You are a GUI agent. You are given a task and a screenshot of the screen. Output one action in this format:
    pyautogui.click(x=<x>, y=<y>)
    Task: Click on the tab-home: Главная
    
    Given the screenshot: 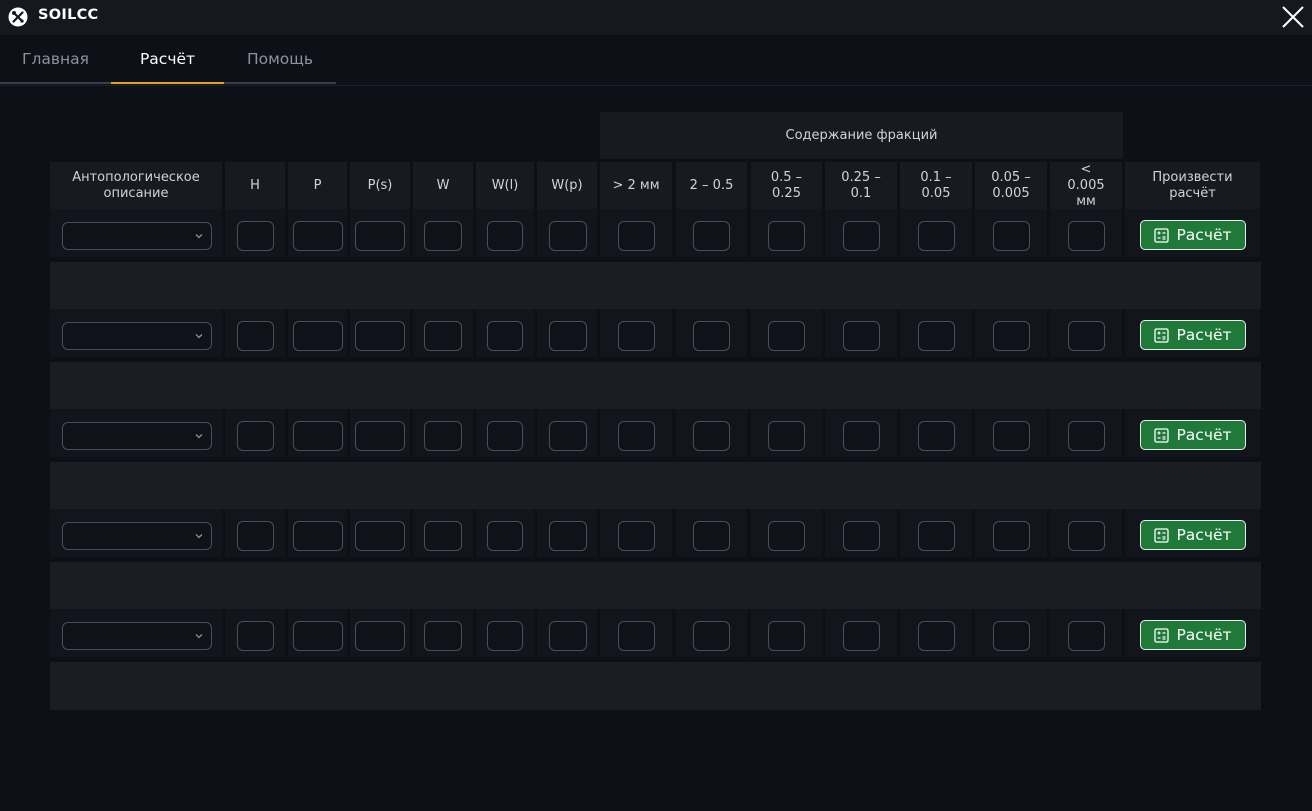 What is the action you would take?
    pyautogui.click(x=55, y=59)
    